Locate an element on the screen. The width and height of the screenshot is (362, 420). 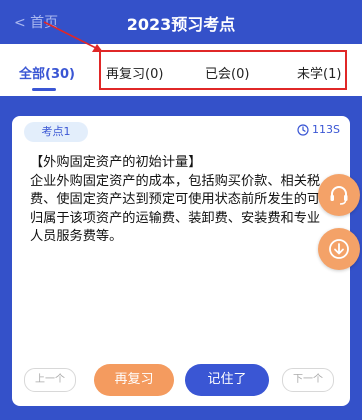
clock-icon is located at coordinates (303, 129).